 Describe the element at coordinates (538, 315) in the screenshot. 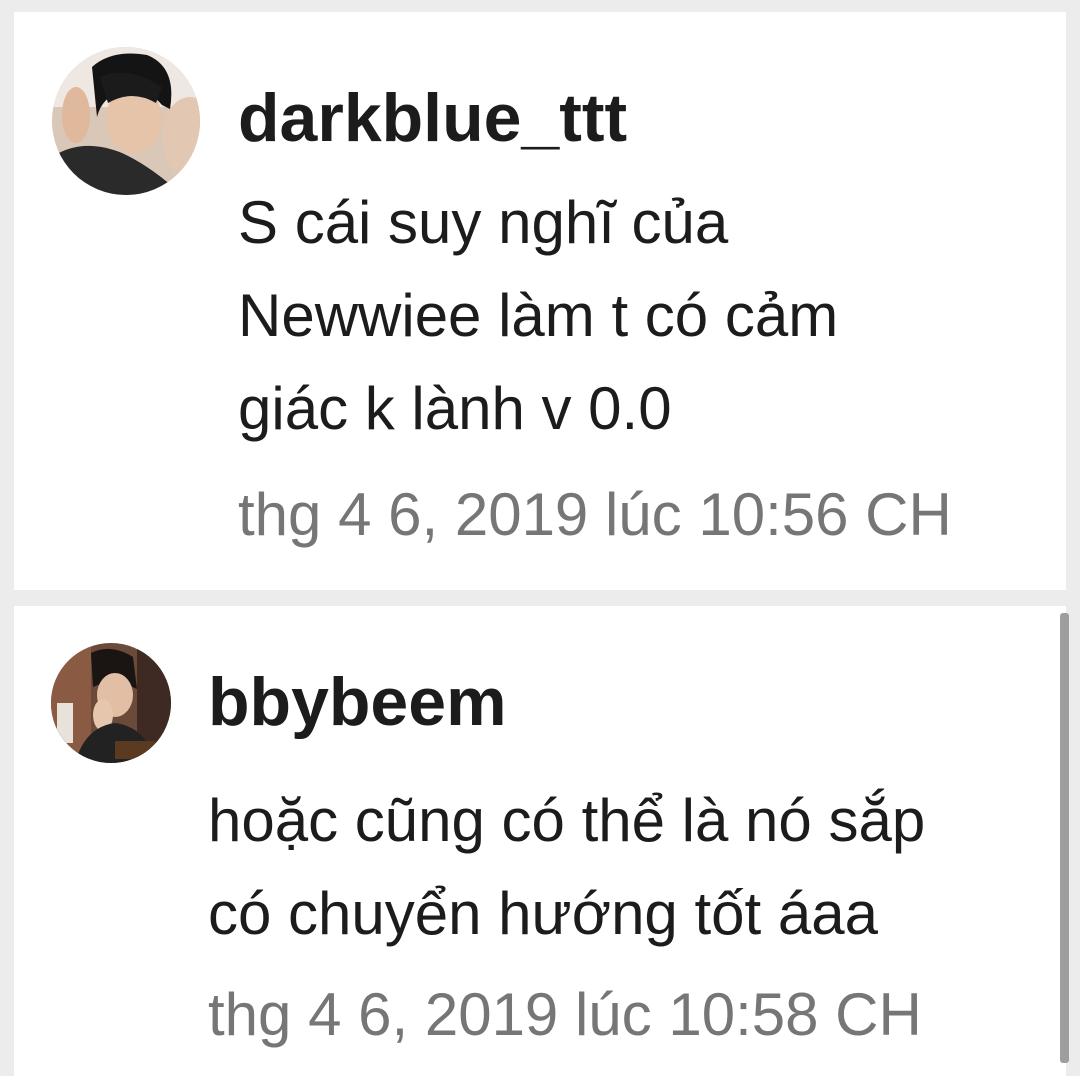

I see `comment-line: Newwiee làm t có cảm` at that location.